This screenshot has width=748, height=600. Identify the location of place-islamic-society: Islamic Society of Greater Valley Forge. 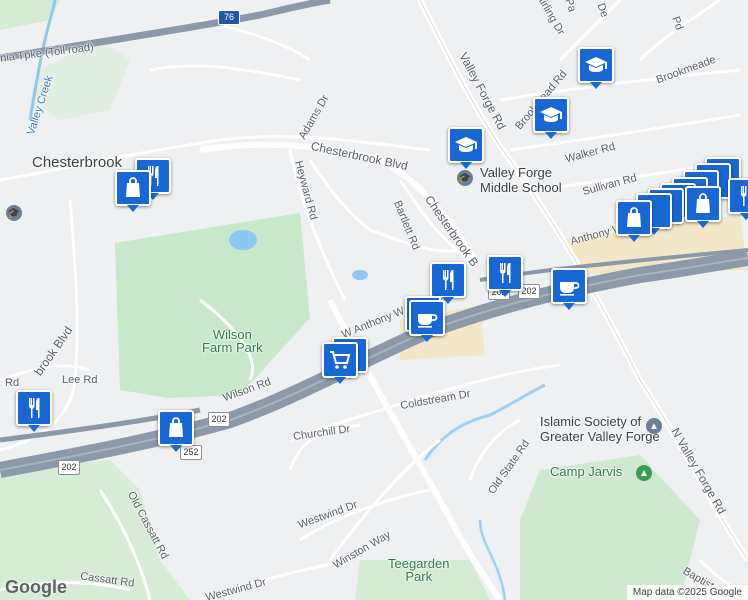
(600, 429).